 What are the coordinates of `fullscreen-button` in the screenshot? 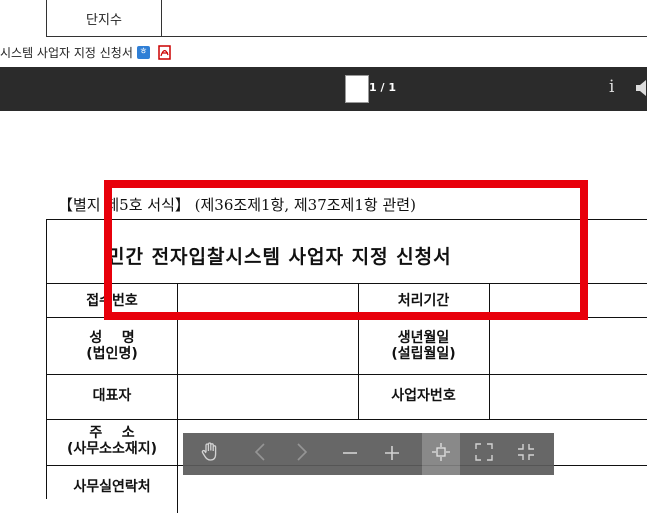 It's located at (484, 454).